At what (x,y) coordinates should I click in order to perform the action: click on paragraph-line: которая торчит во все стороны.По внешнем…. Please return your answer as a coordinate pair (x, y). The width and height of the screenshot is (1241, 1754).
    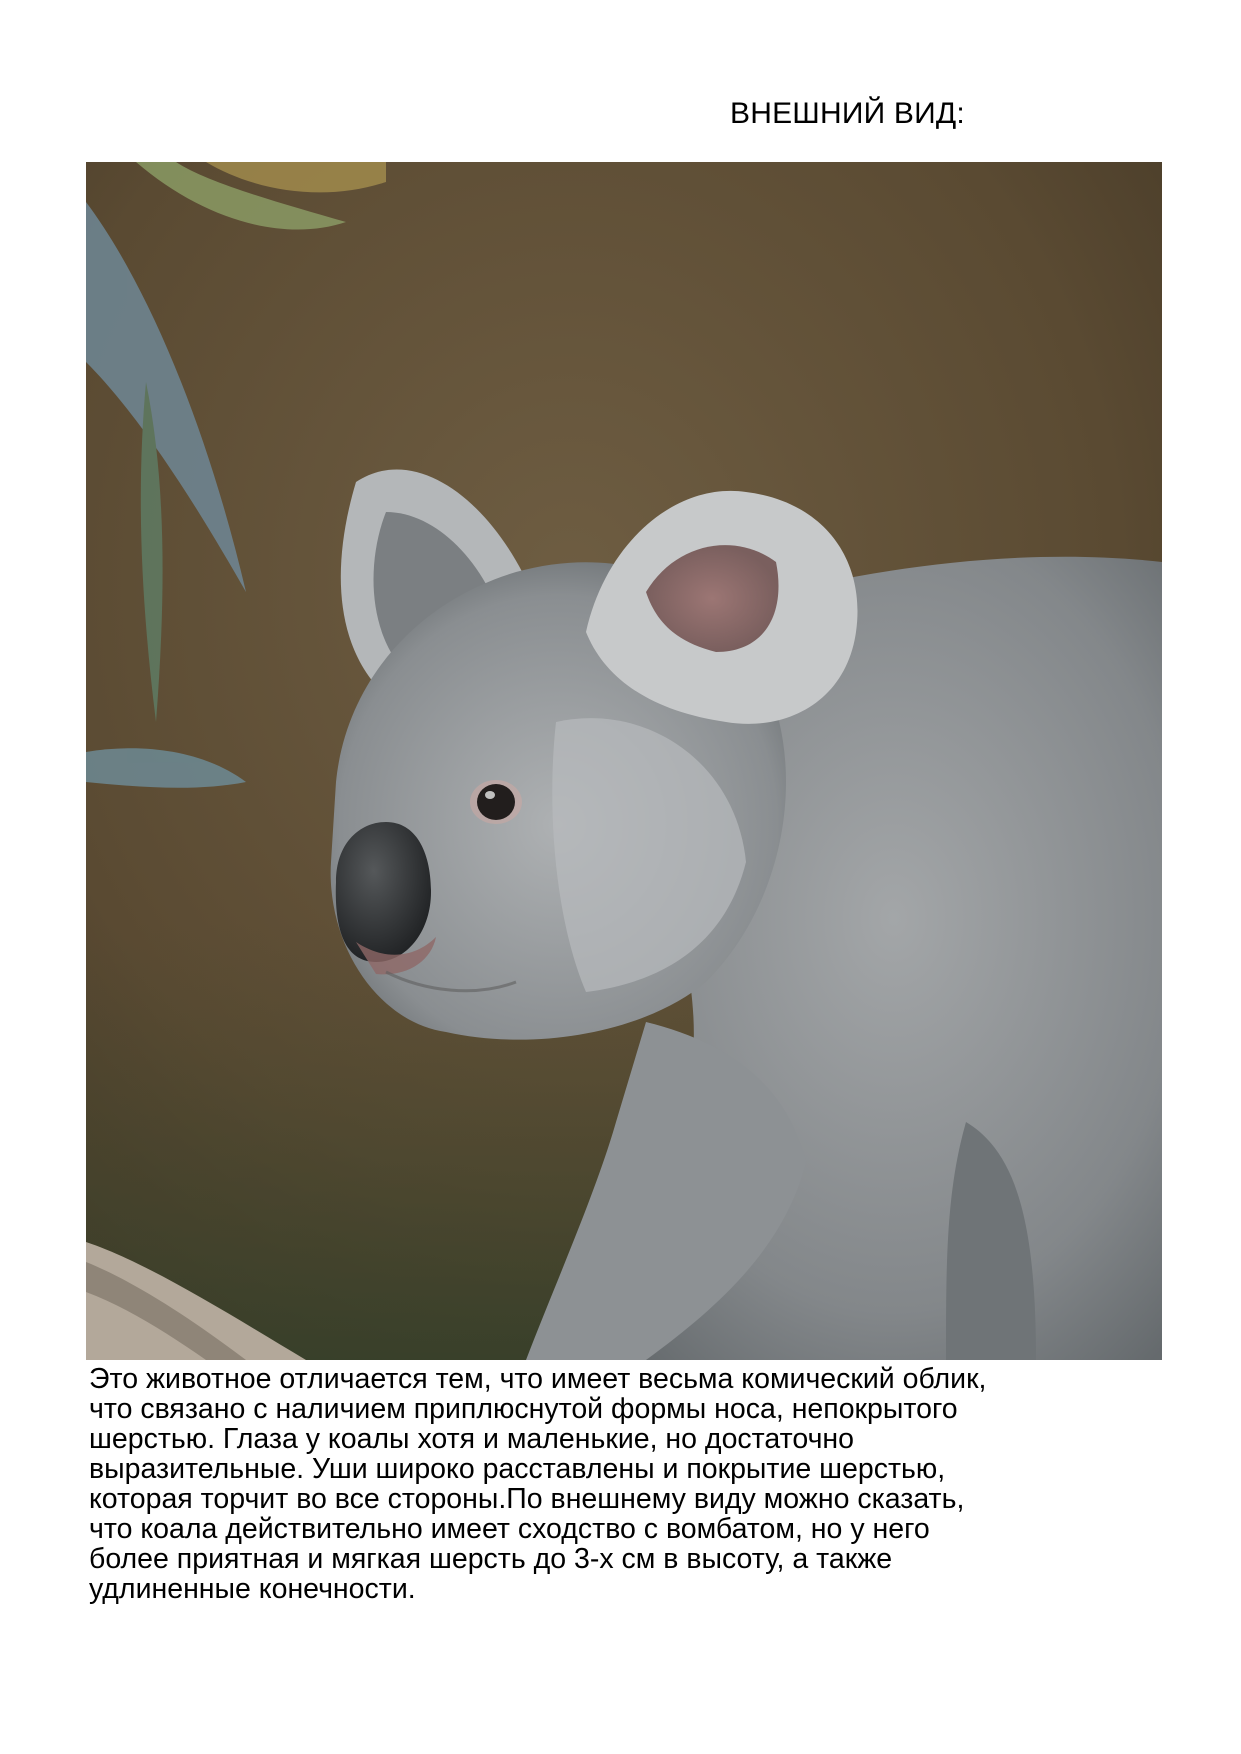
    Looking at the image, I should click on (527, 1499).